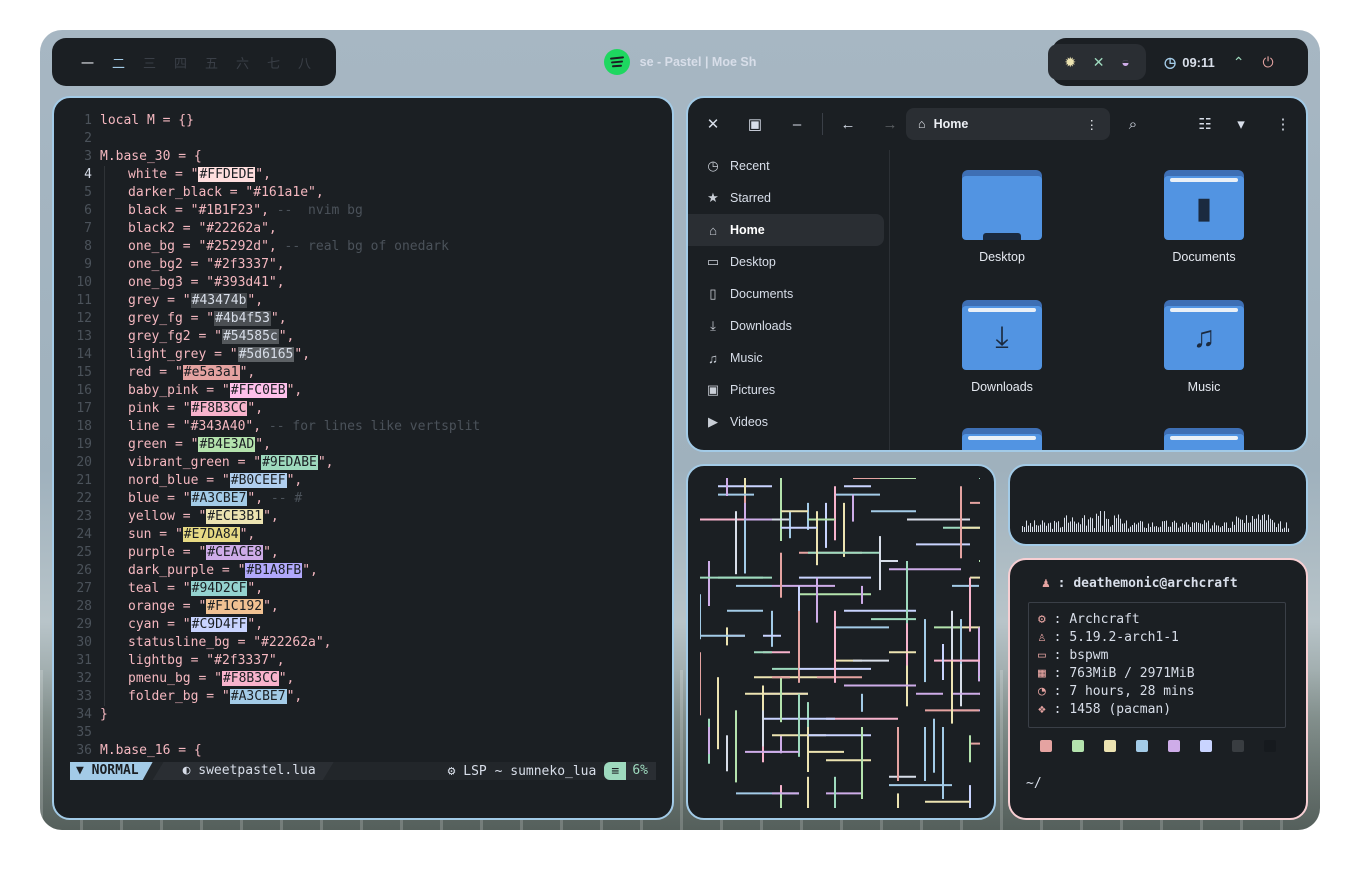 This screenshot has width=1360, height=880. What do you see at coordinates (786, 230) in the screenshot?
I see `sidebar-item-home: ⌂ Home` at bounding box center [786, 230].